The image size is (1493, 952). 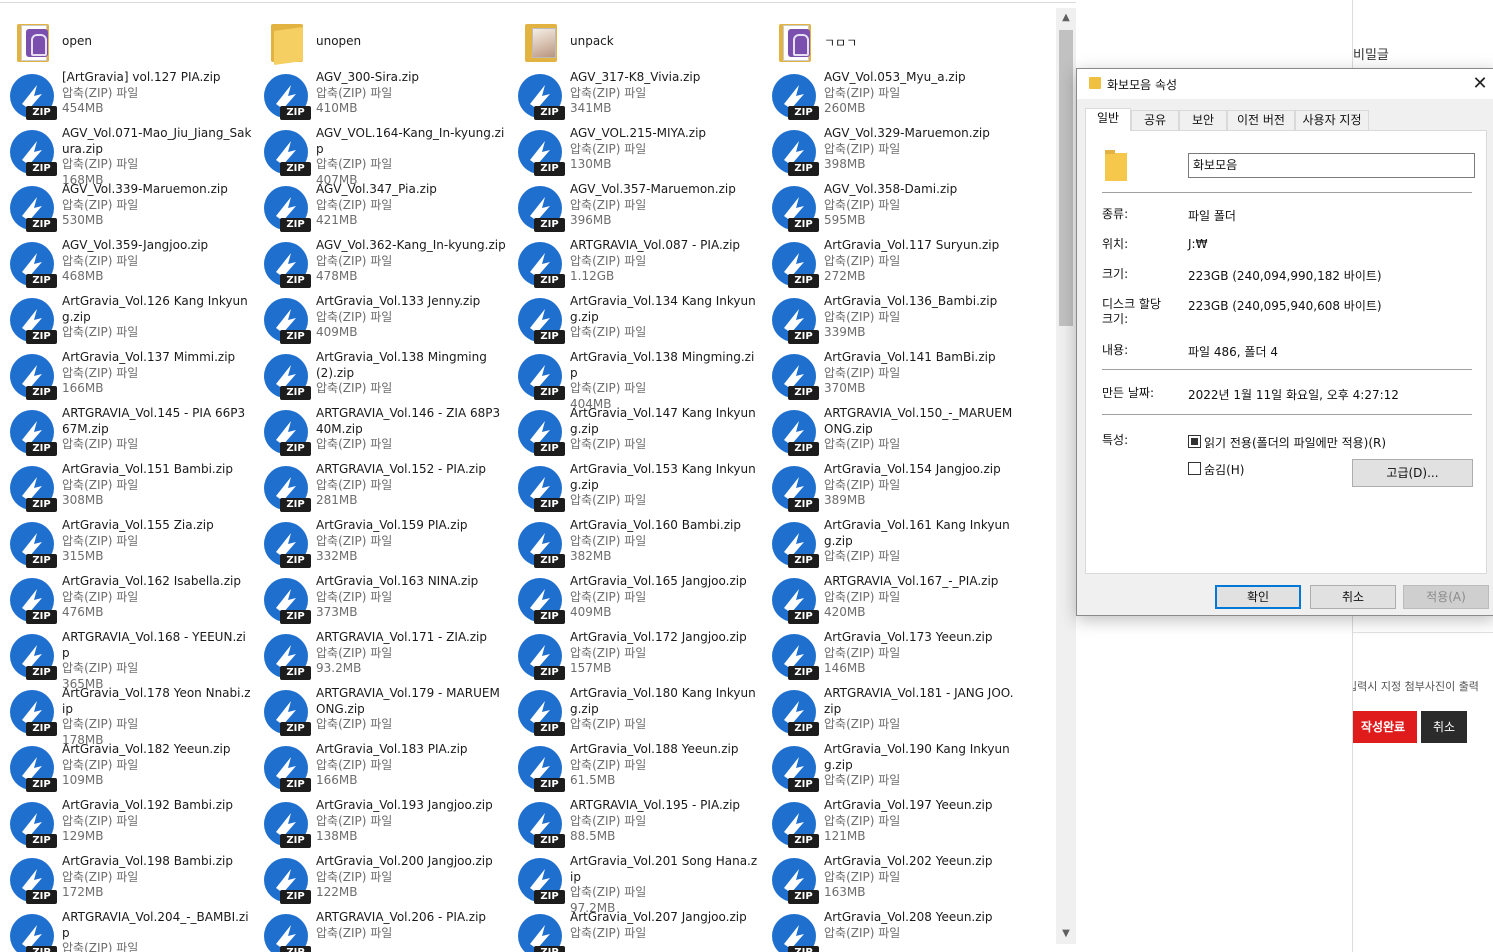 I want to click on close-icon: ✕, so click(x=1480, y=84).